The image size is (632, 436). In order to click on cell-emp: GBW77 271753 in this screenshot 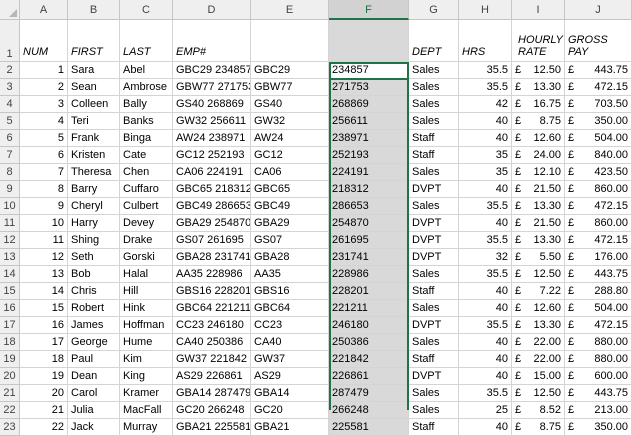, I will do `click(212, 87)`.